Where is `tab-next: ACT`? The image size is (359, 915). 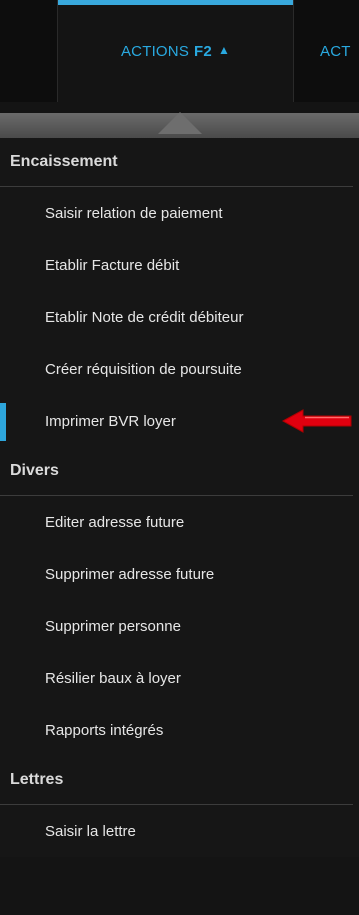 tab-next: ACT is located at coordinates (338, 51).